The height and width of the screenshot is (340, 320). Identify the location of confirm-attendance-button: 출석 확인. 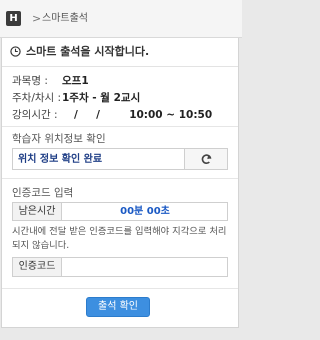
(118, 307).